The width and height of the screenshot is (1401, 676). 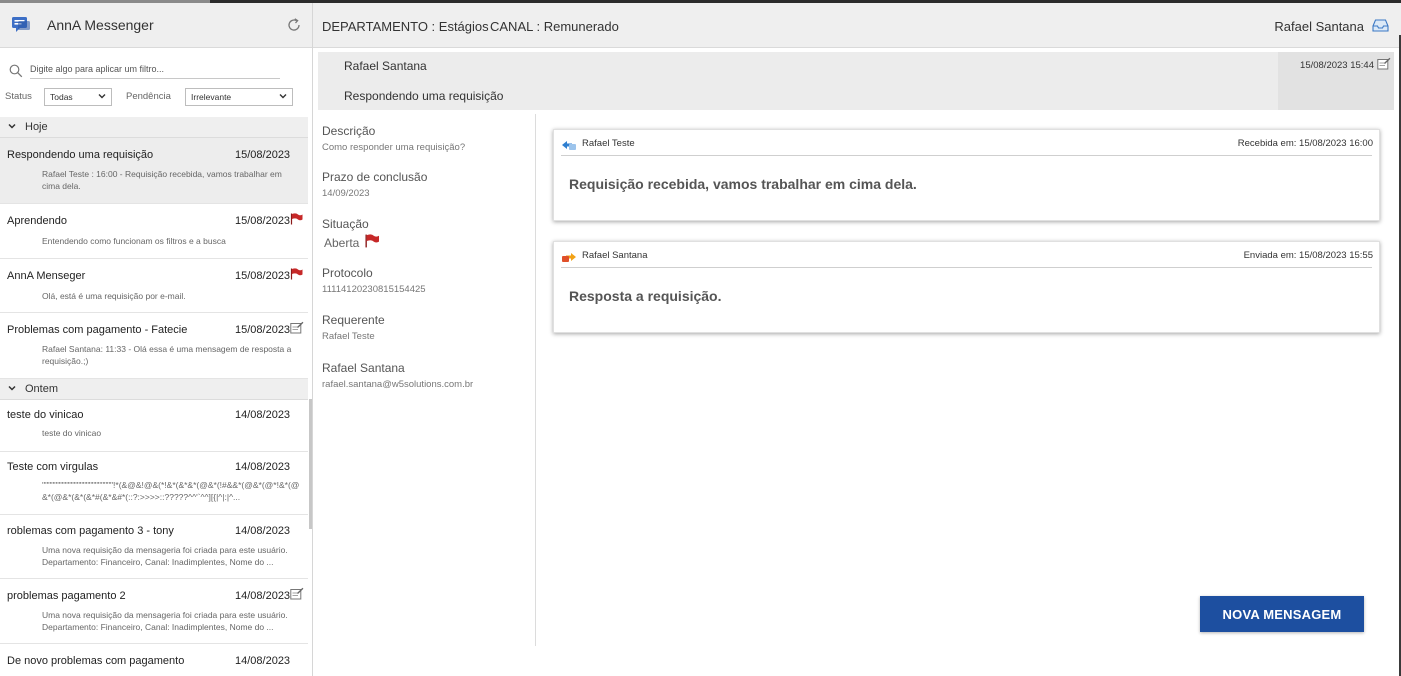 I want to click on requerente-value: Rafael Teste, so click(x=348, y=336).